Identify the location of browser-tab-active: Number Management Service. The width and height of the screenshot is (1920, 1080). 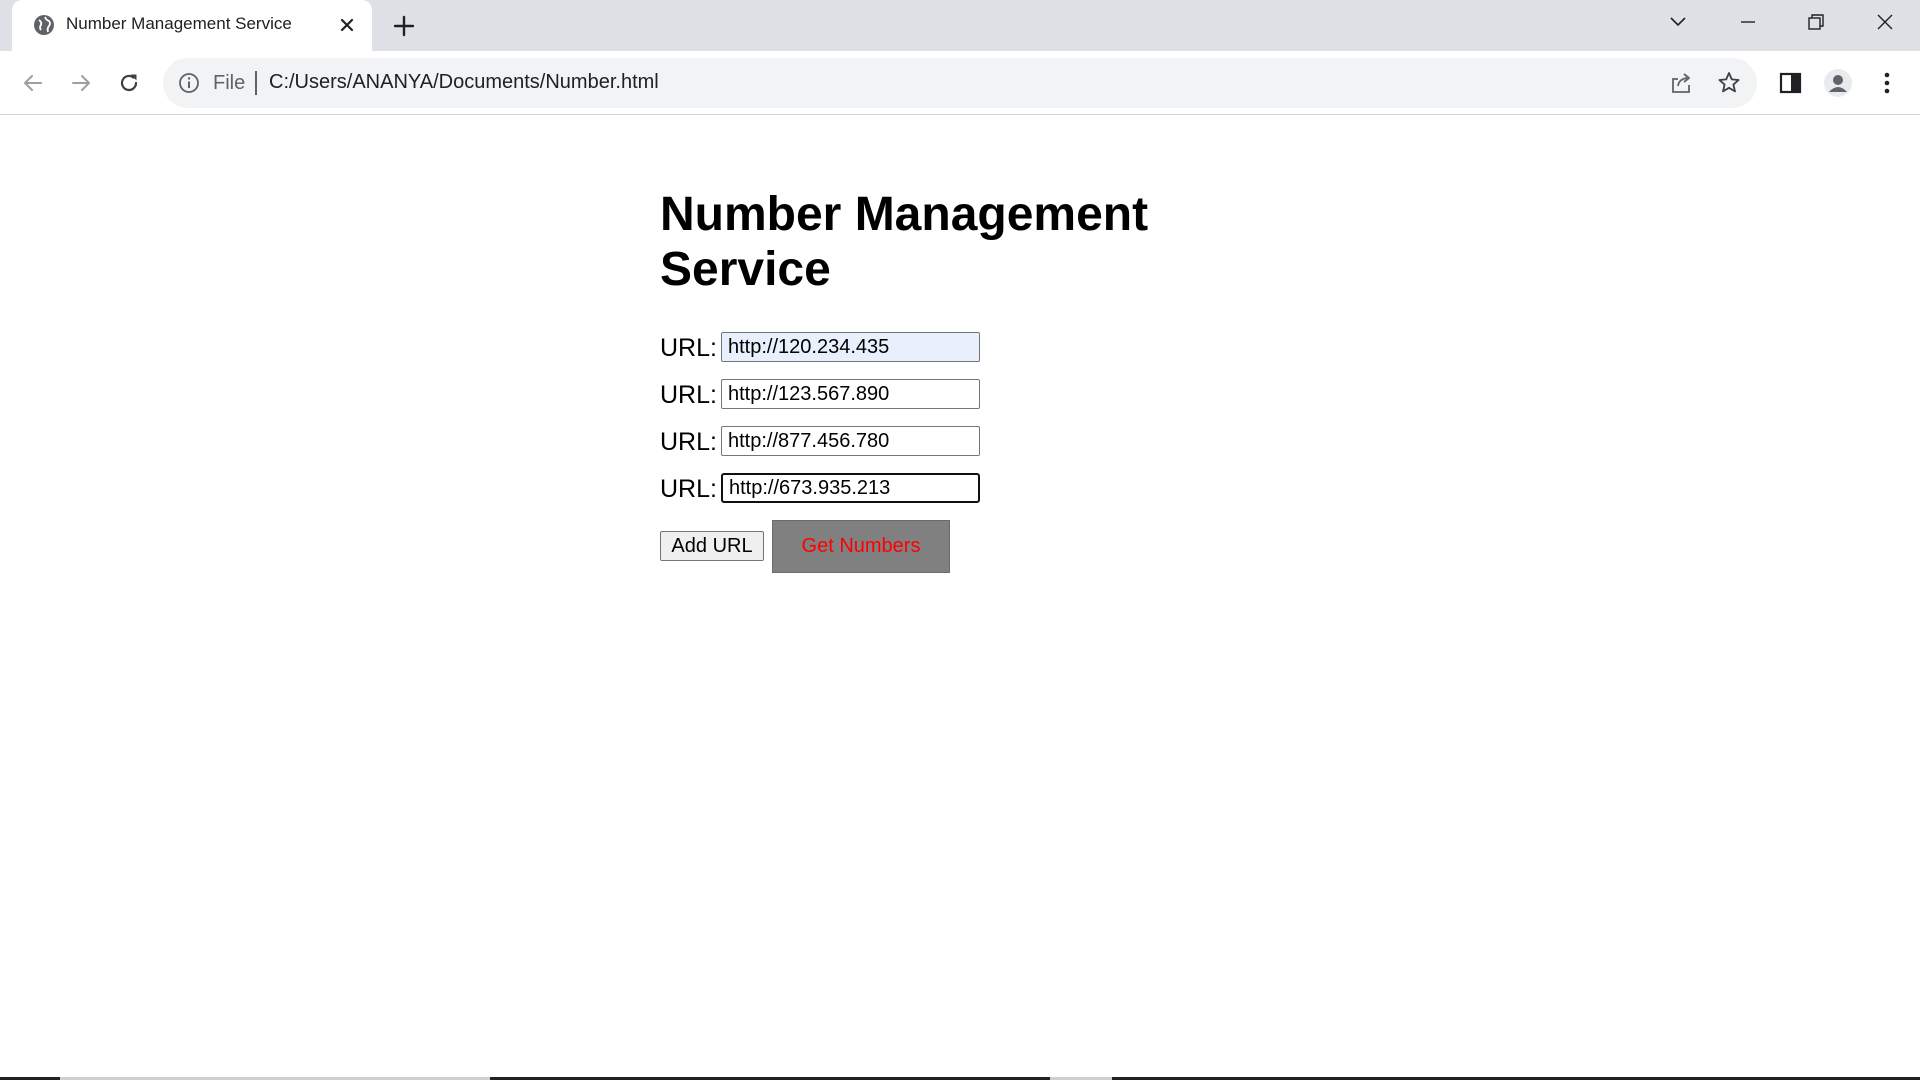
(192, 25).